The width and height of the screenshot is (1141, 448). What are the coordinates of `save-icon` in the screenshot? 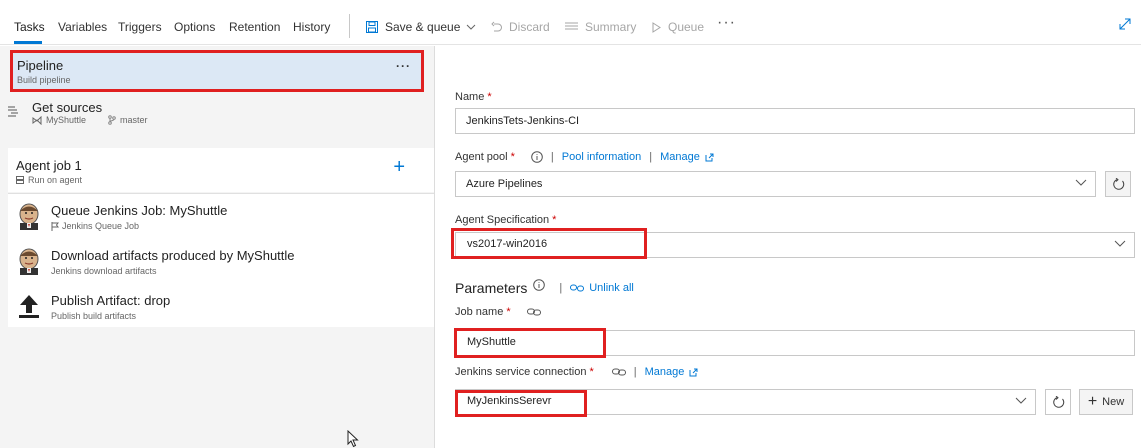 It's located at (372, 27).